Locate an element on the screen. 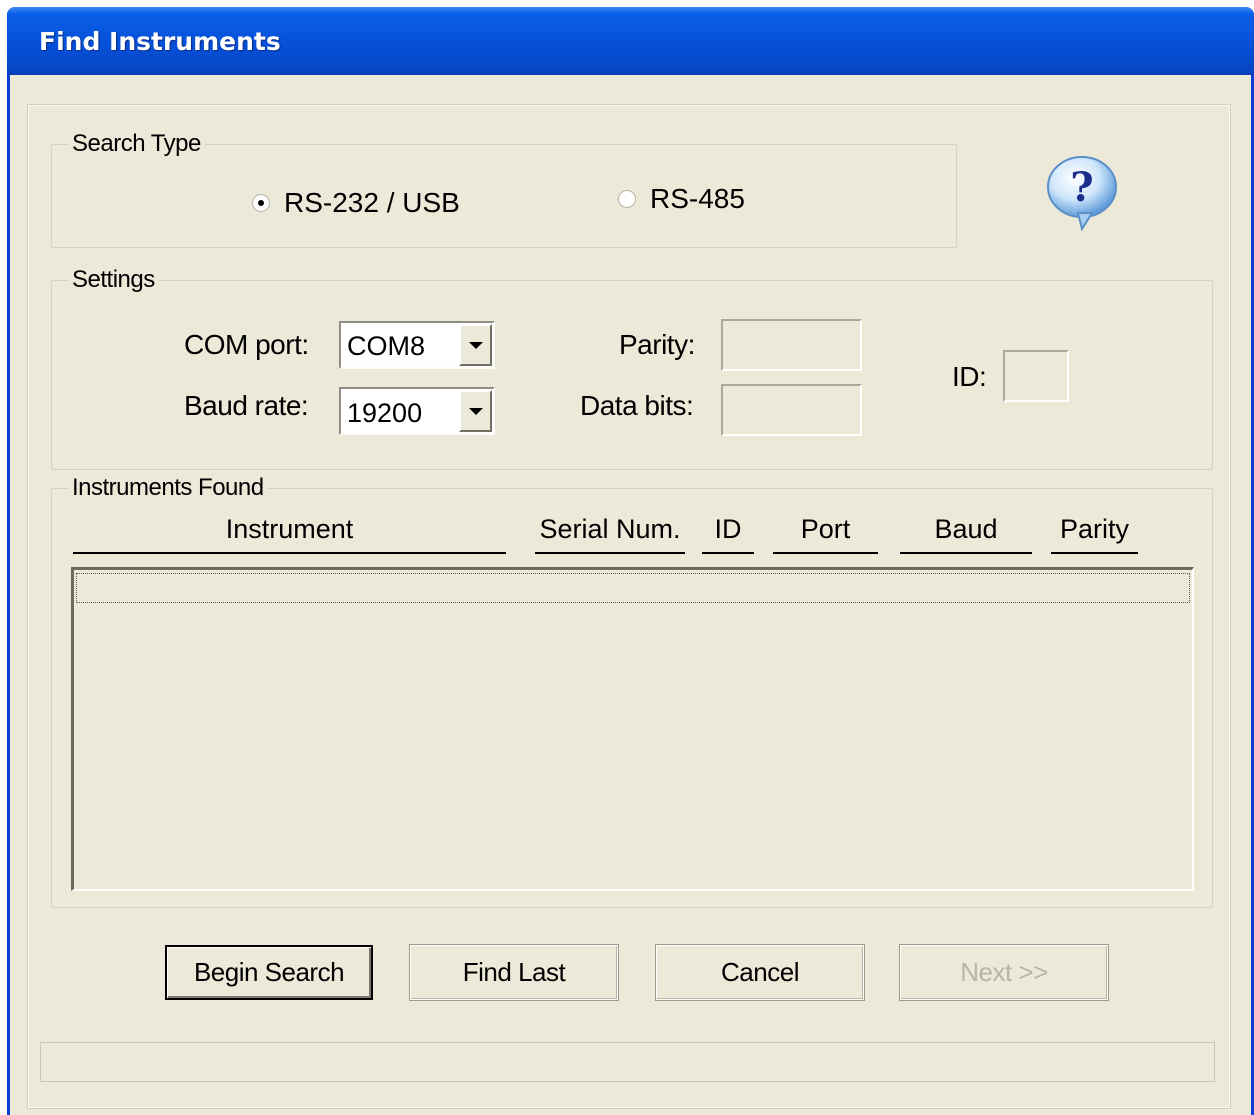  list-focus-row is located at coordinates (633, 588).